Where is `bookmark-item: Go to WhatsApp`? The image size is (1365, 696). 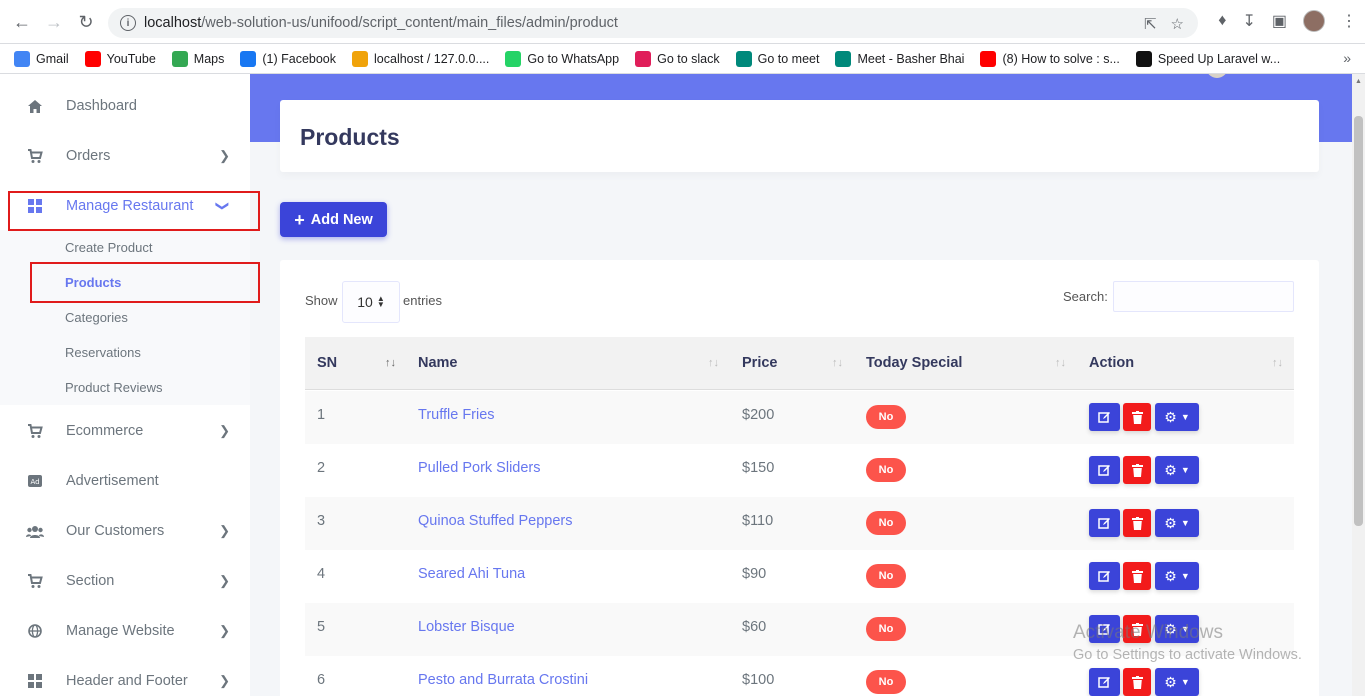 bookmark-item: Go to WhatsApp is located at coordinates (562, 58).